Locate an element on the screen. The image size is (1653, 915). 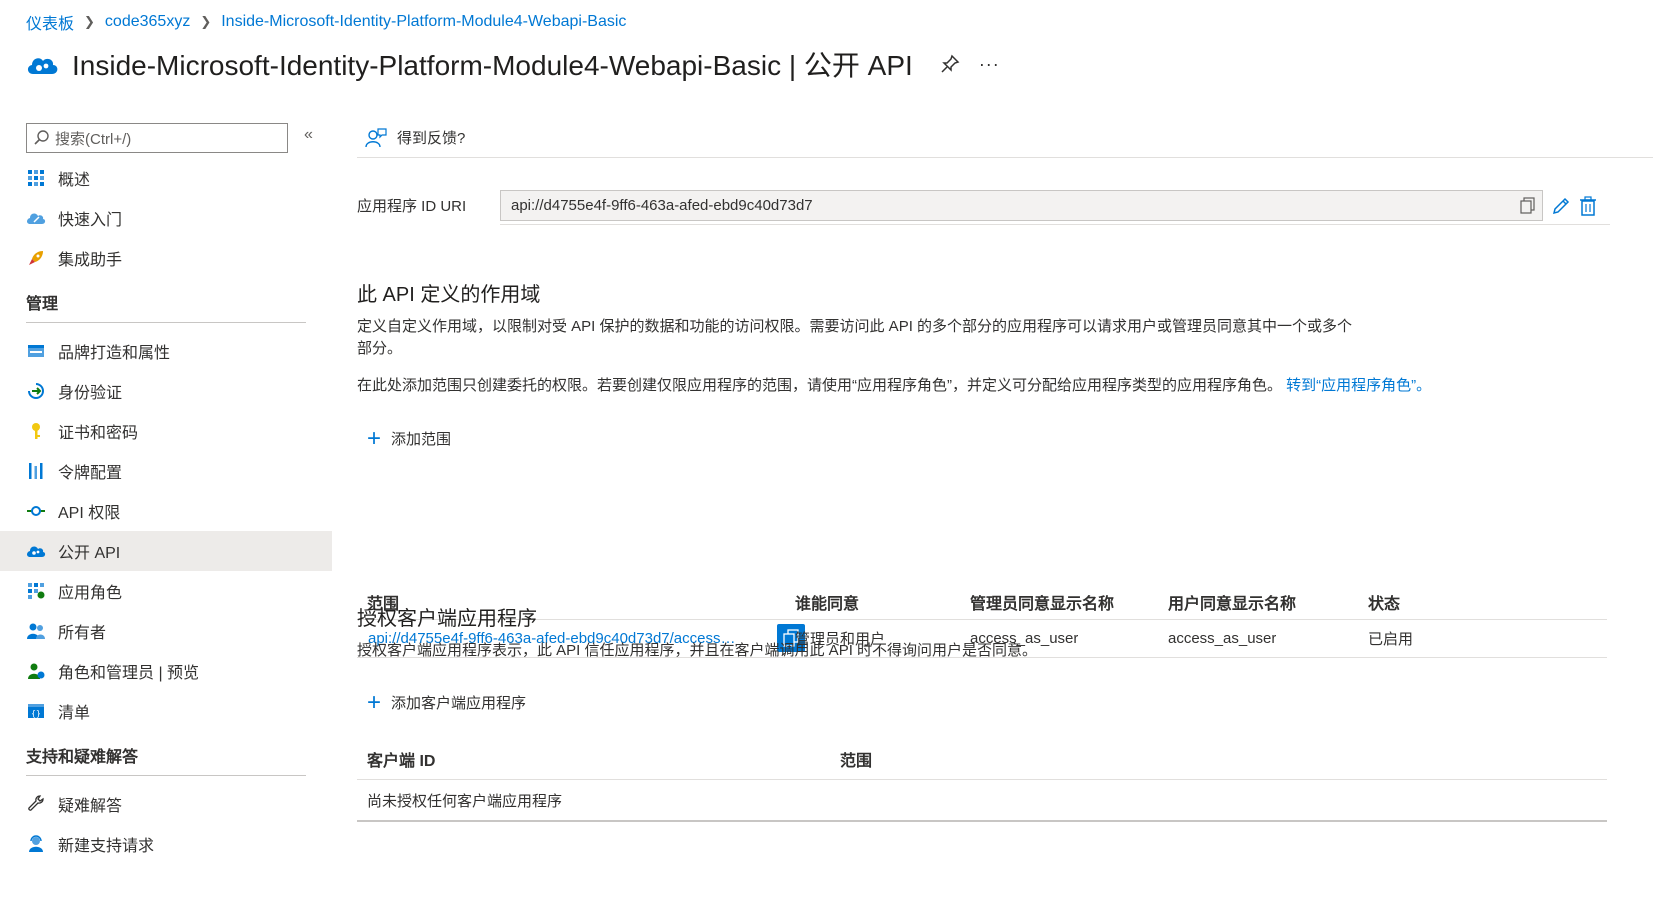
col-scopes: 范围 is located at coordinates (856, 761).